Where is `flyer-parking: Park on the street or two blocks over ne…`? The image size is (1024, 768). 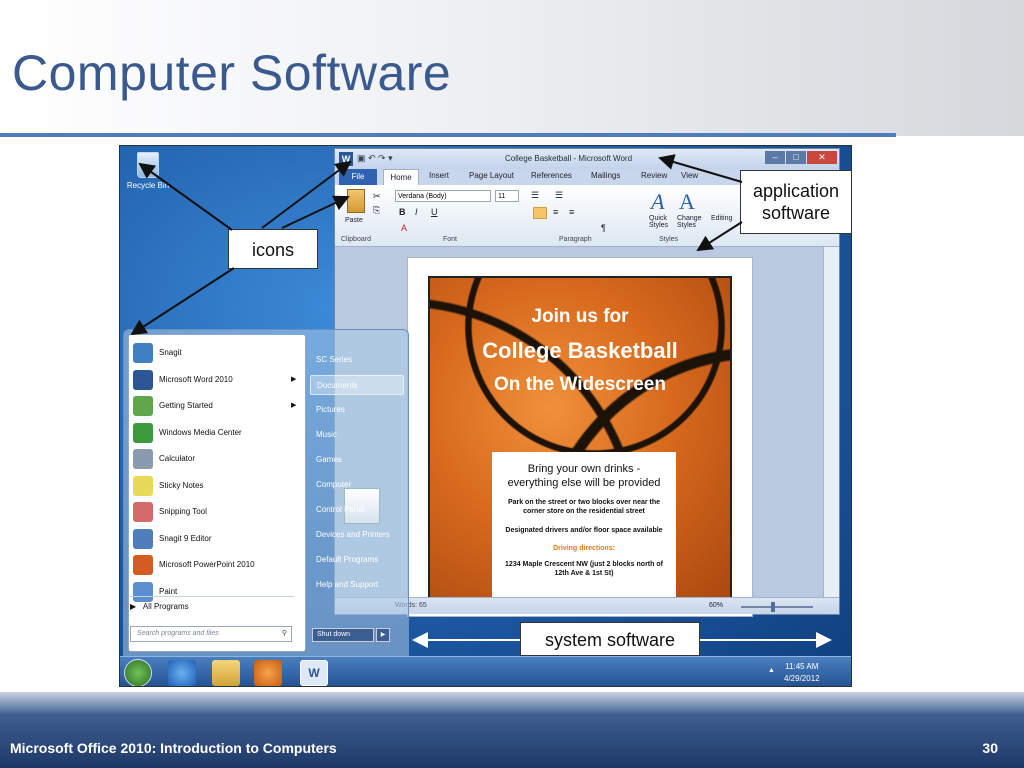 flyer-parking: Park on the street or two blocks over ne… is located at coordinates (584, 507).